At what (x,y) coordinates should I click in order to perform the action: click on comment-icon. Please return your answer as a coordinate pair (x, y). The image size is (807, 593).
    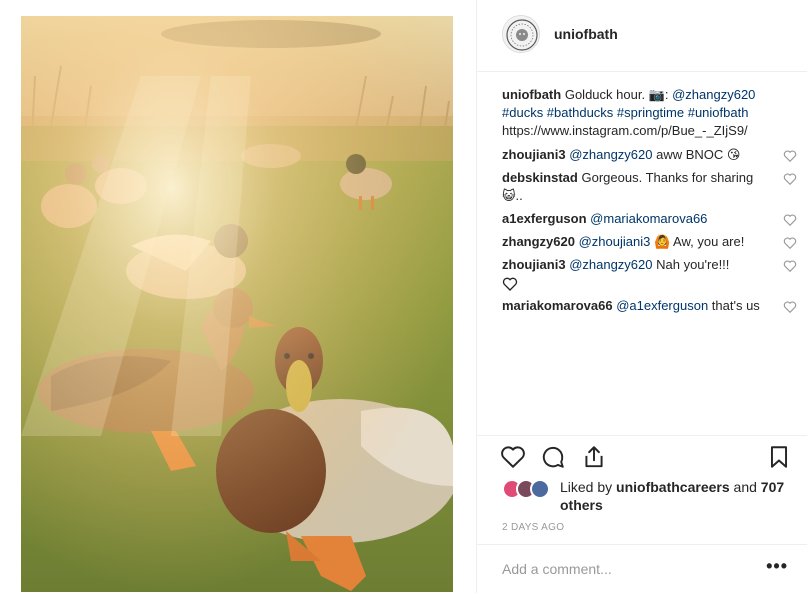
    Looking at the image, I should click on (553, 457).